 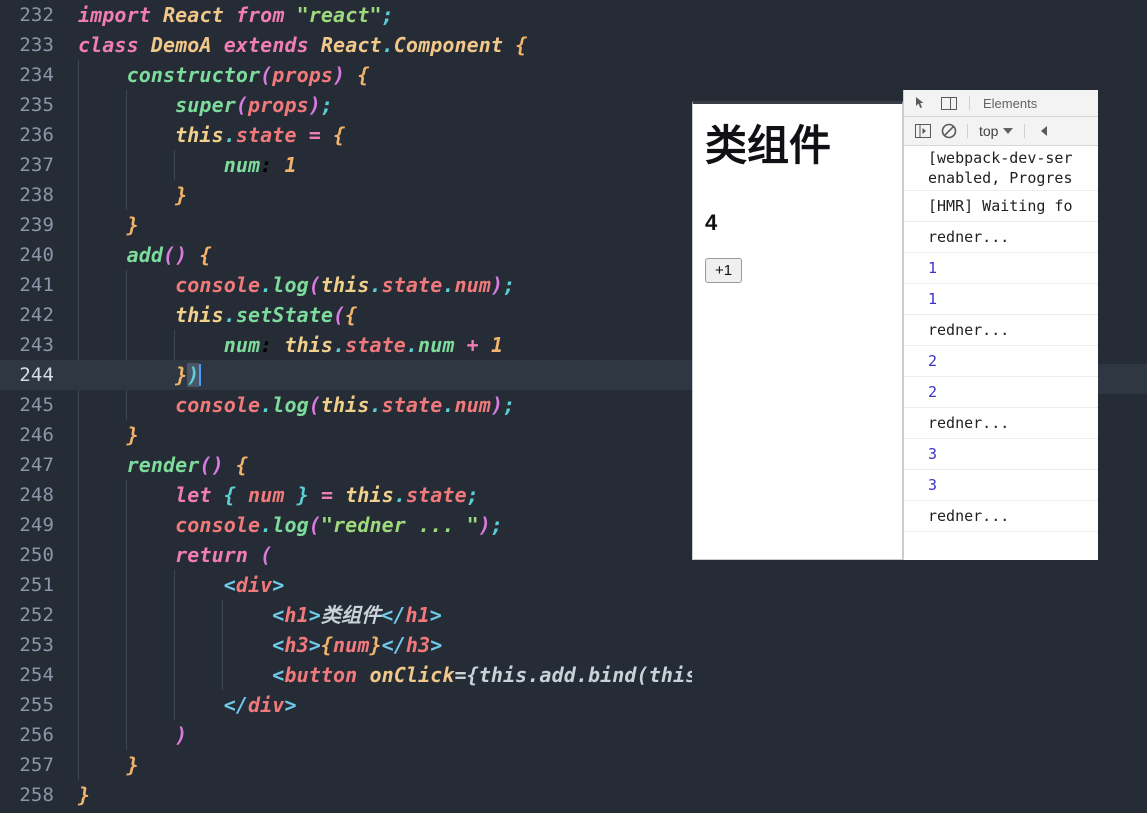 I want to click on increment-button: +1, so click(x=724, y=271).